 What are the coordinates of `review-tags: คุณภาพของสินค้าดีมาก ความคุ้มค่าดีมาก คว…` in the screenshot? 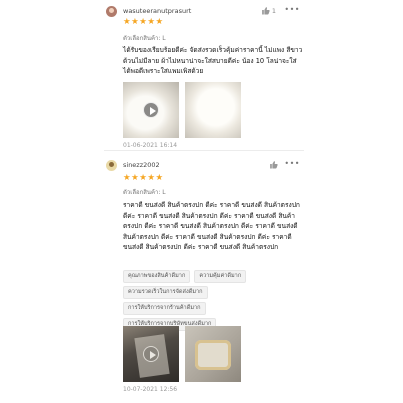 It's located at (213, 302).